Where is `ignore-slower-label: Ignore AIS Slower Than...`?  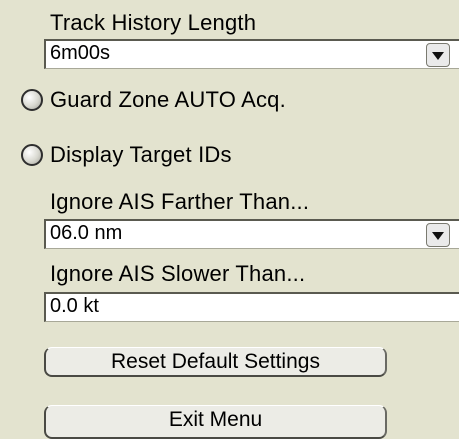 ignore-slower-label: Ignore AIS Slower Than... is located at coordinates (178, 273).